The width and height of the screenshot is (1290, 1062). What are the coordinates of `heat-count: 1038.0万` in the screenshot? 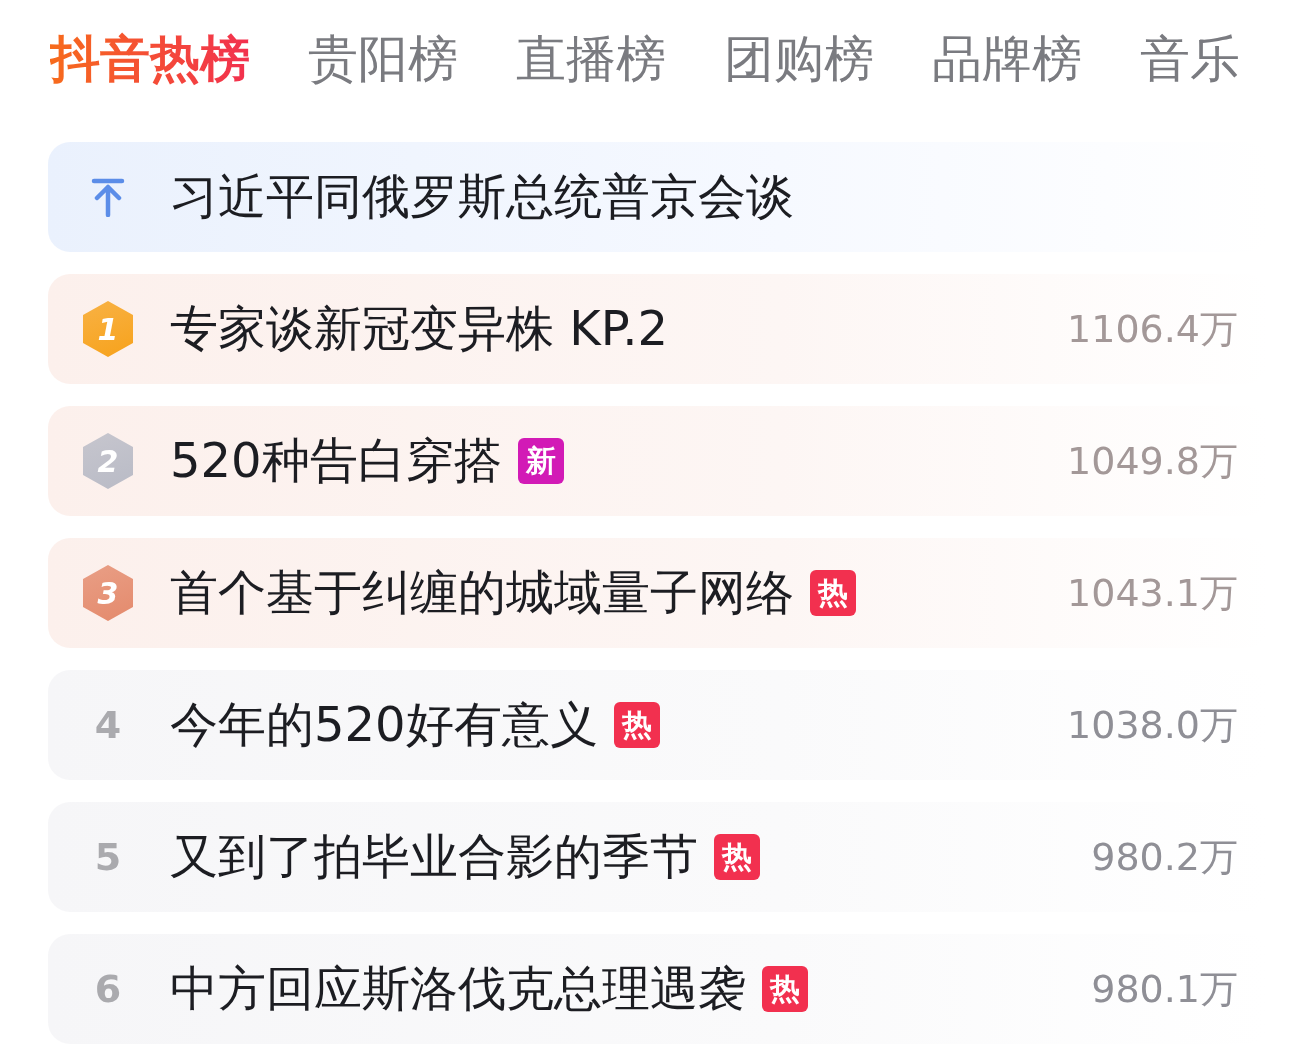 It's located at (1152, 725).